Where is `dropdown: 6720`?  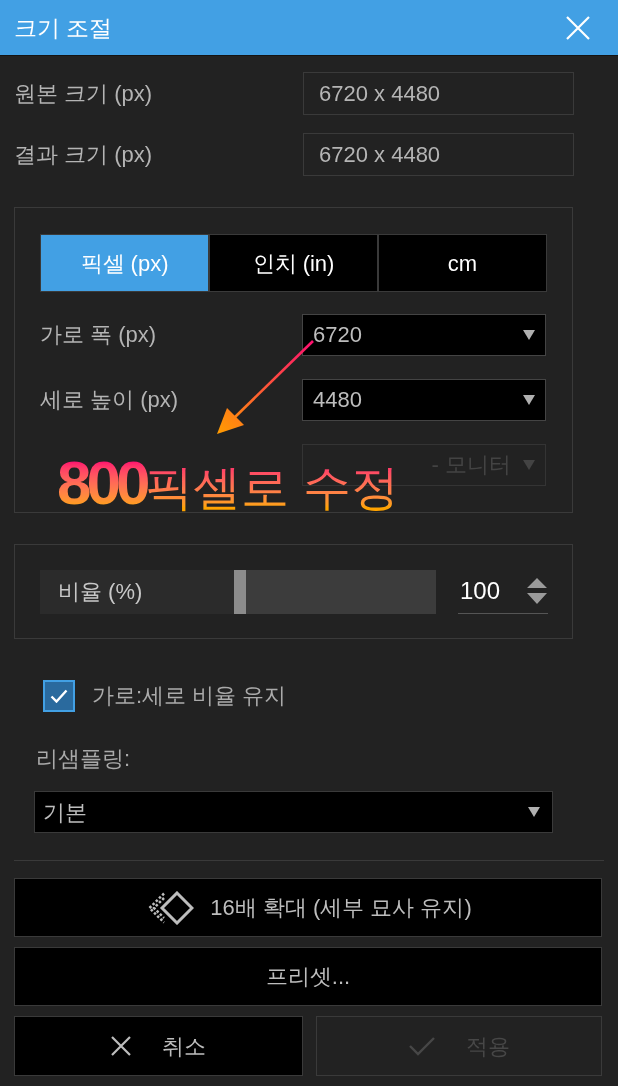
dropdown: 6720 is located at coordinates (424, 335).